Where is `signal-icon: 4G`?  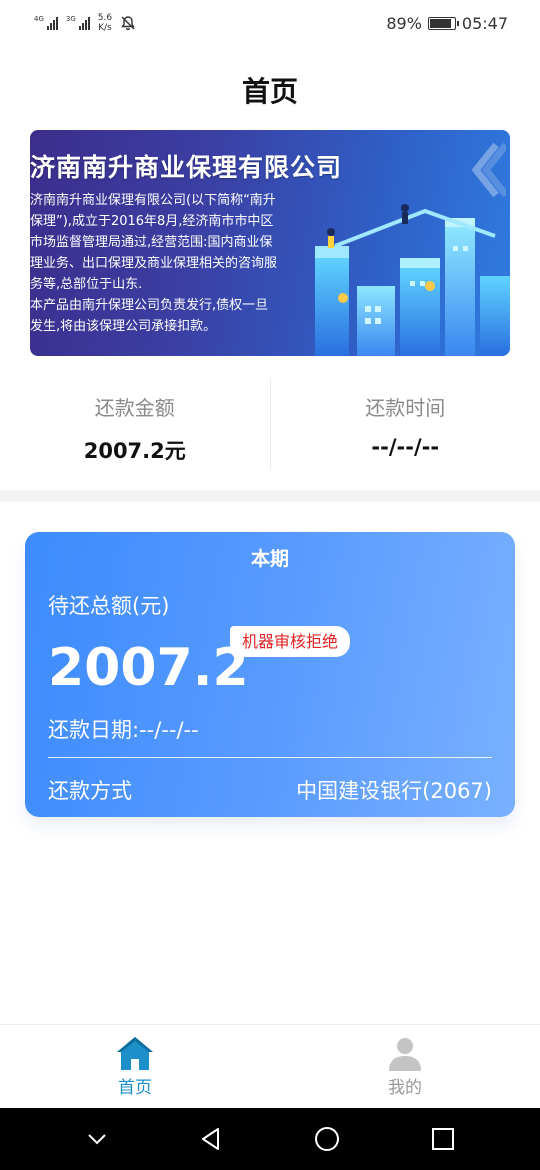 signal-icon: 4G is located at coordinates (46, 23).